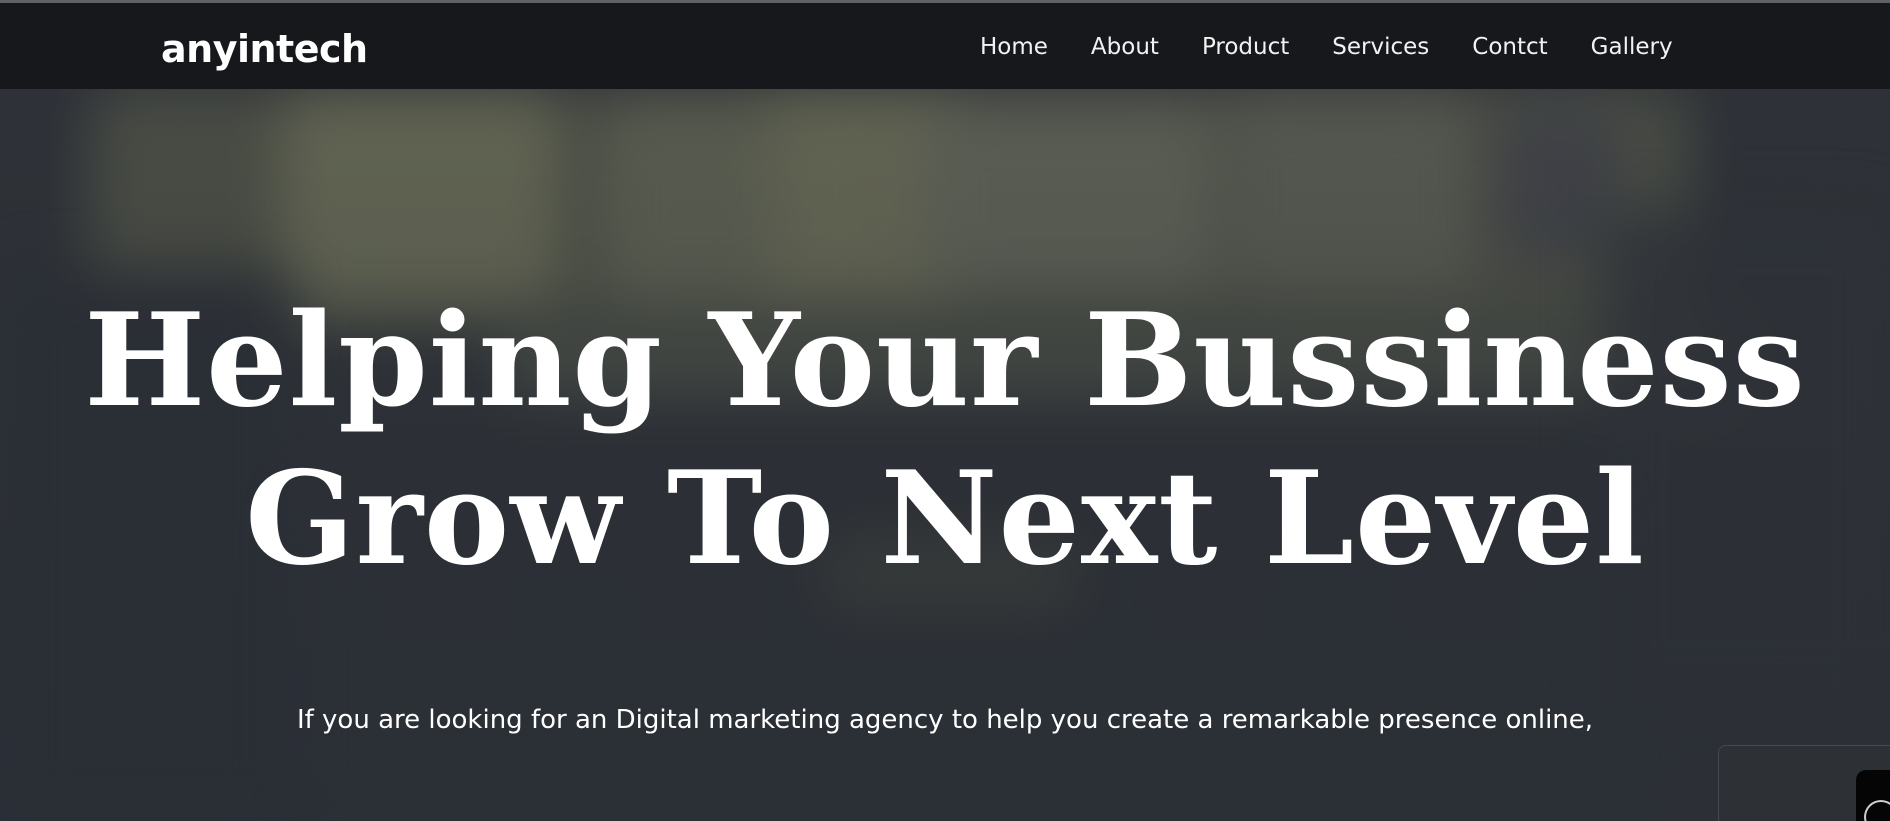  What do you see at coordinates (1877, 810) in the screenshot?
I see `widget-ring-icon` at bounding box center [1877, 810].